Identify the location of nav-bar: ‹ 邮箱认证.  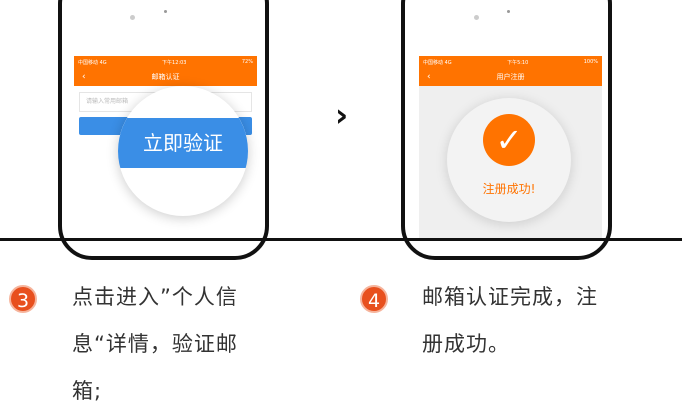
(165, 77).